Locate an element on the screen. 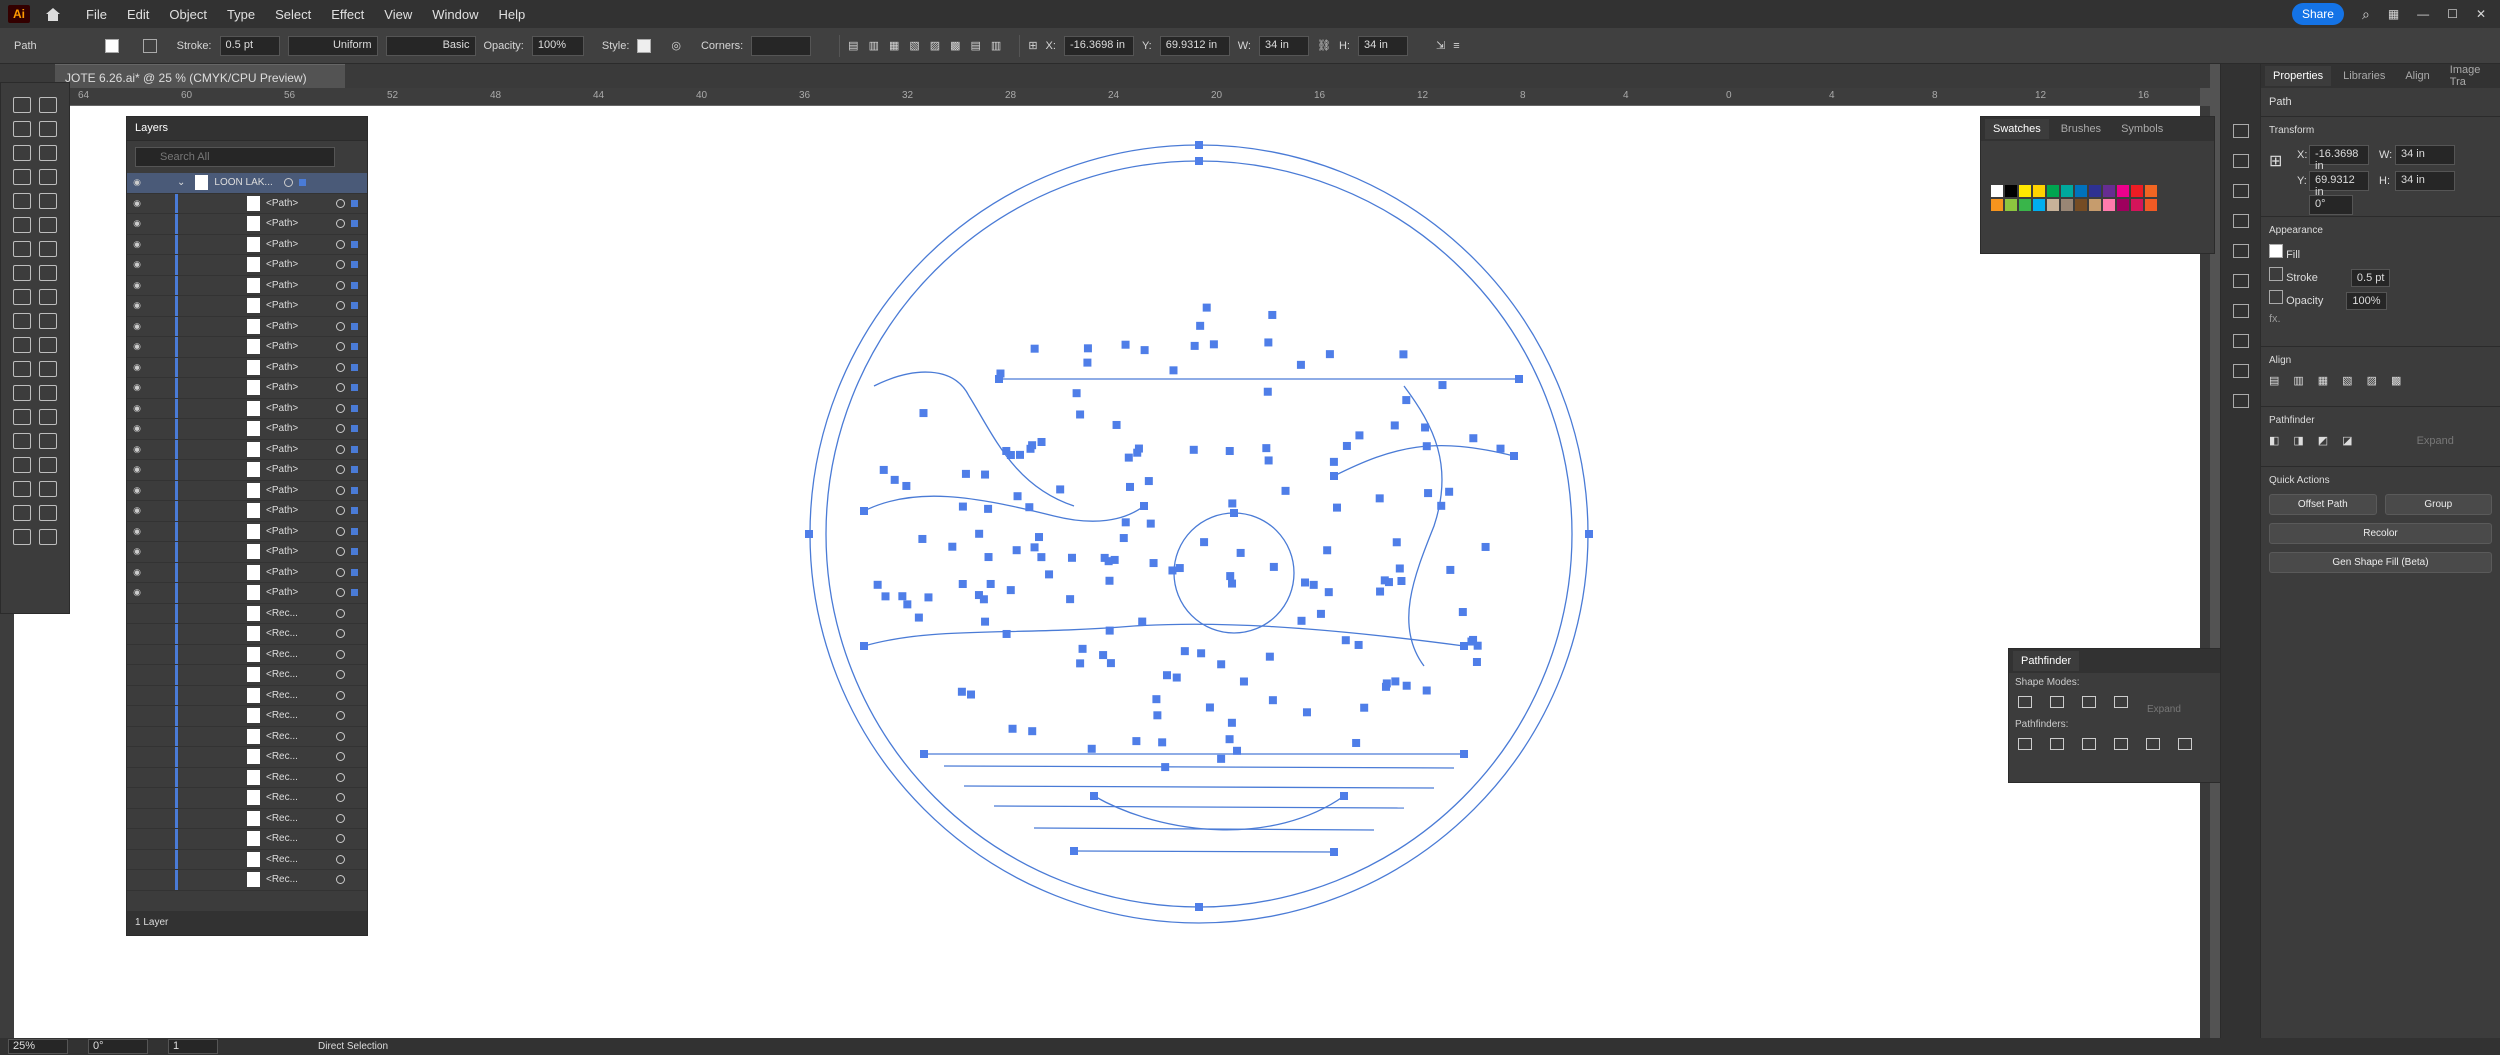 This screenshot has height=1055, width=2500. minus-front-icon is located at coordinates (2057, 702).